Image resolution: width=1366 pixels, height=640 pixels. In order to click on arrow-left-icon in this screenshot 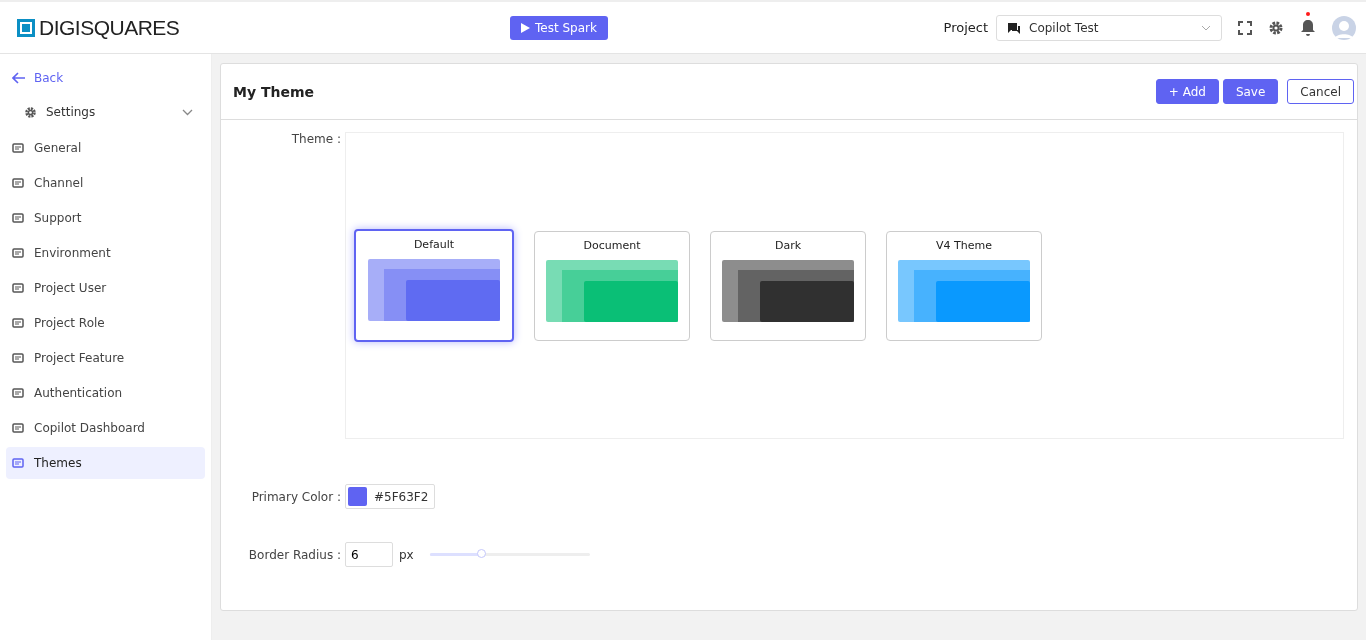, I will do `click(19, 78)`.